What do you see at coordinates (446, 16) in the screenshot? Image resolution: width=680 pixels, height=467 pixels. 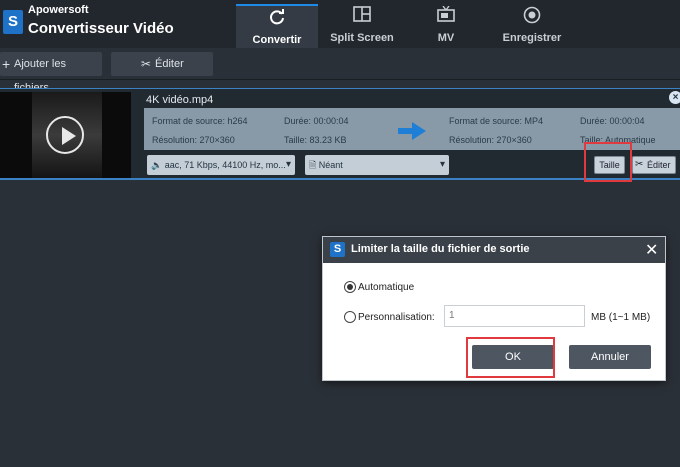 I see `tv-icon` at bounding box center [446, 16].